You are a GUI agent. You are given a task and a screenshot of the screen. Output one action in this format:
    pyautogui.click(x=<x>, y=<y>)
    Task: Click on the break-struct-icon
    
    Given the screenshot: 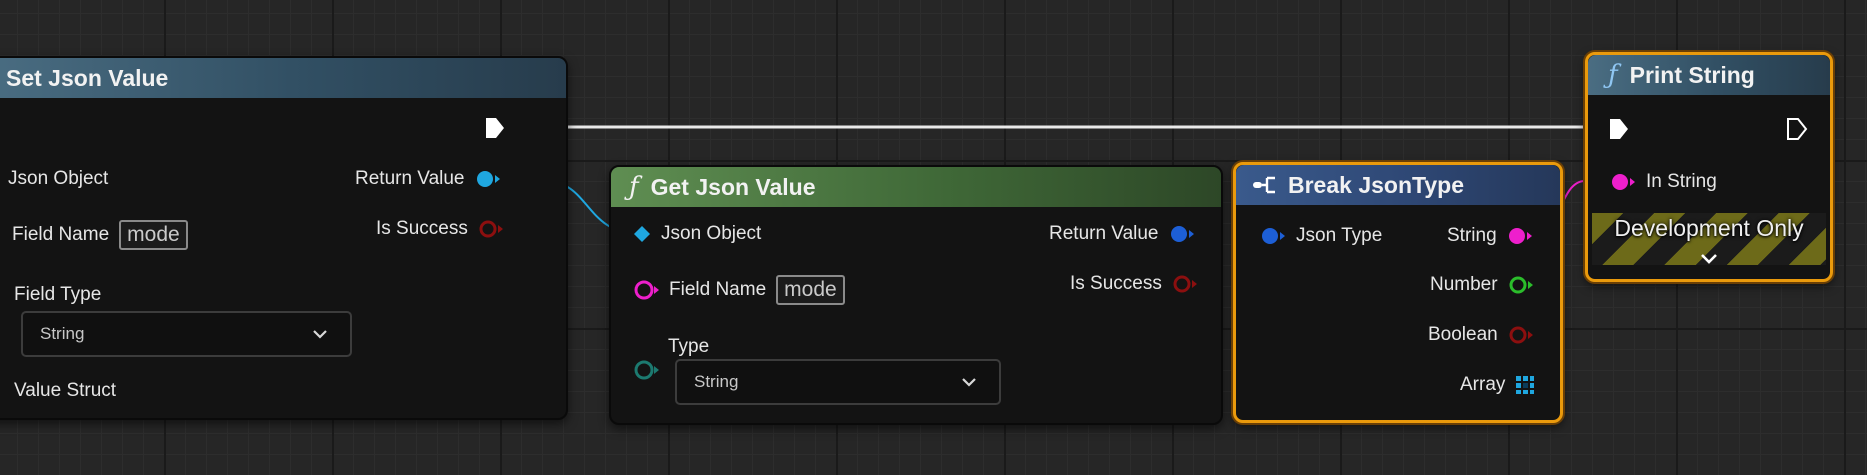 What is the action you would take?
    pyautogui.click(x=1265, y=185)
    